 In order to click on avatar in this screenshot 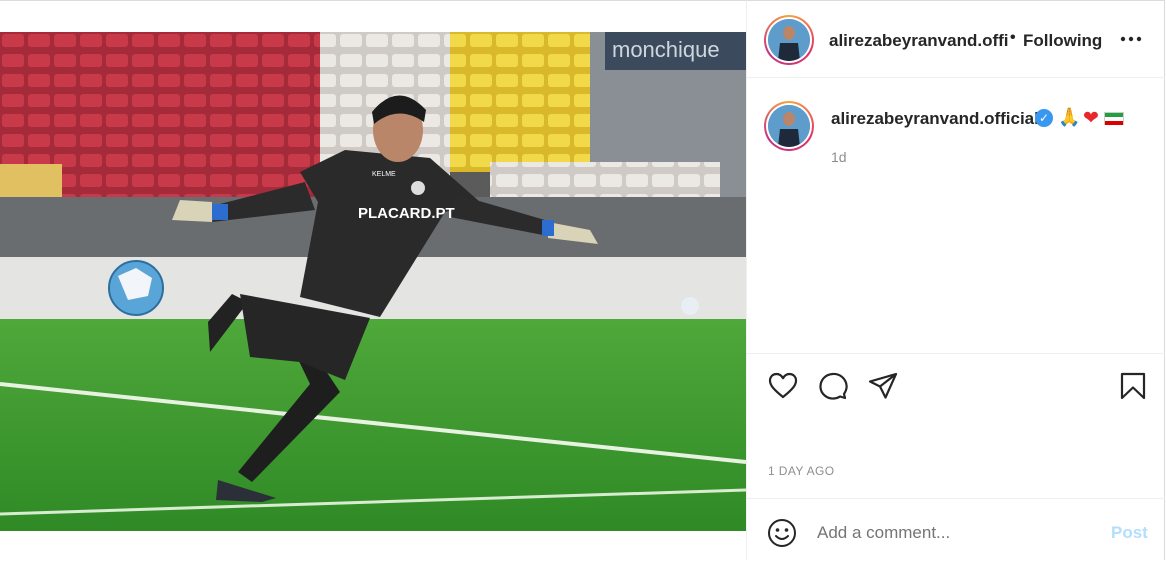, I will do `click(789, 40)`.